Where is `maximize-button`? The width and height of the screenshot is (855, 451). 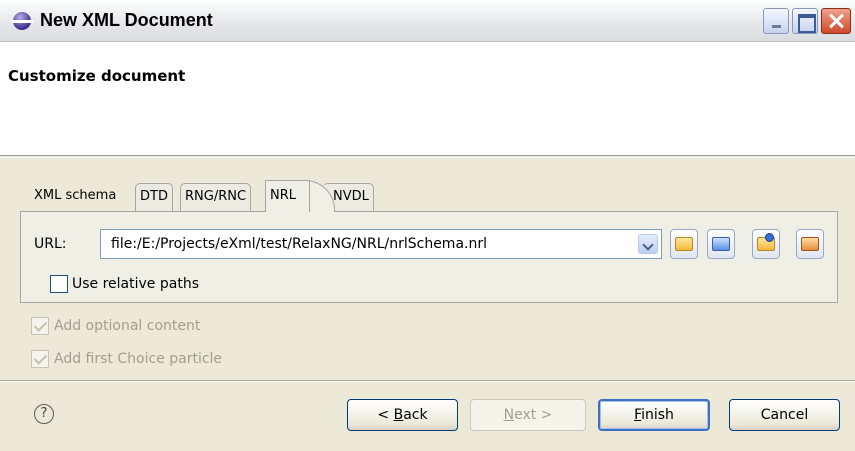 maximize-button is located at coordinates (805, 21).